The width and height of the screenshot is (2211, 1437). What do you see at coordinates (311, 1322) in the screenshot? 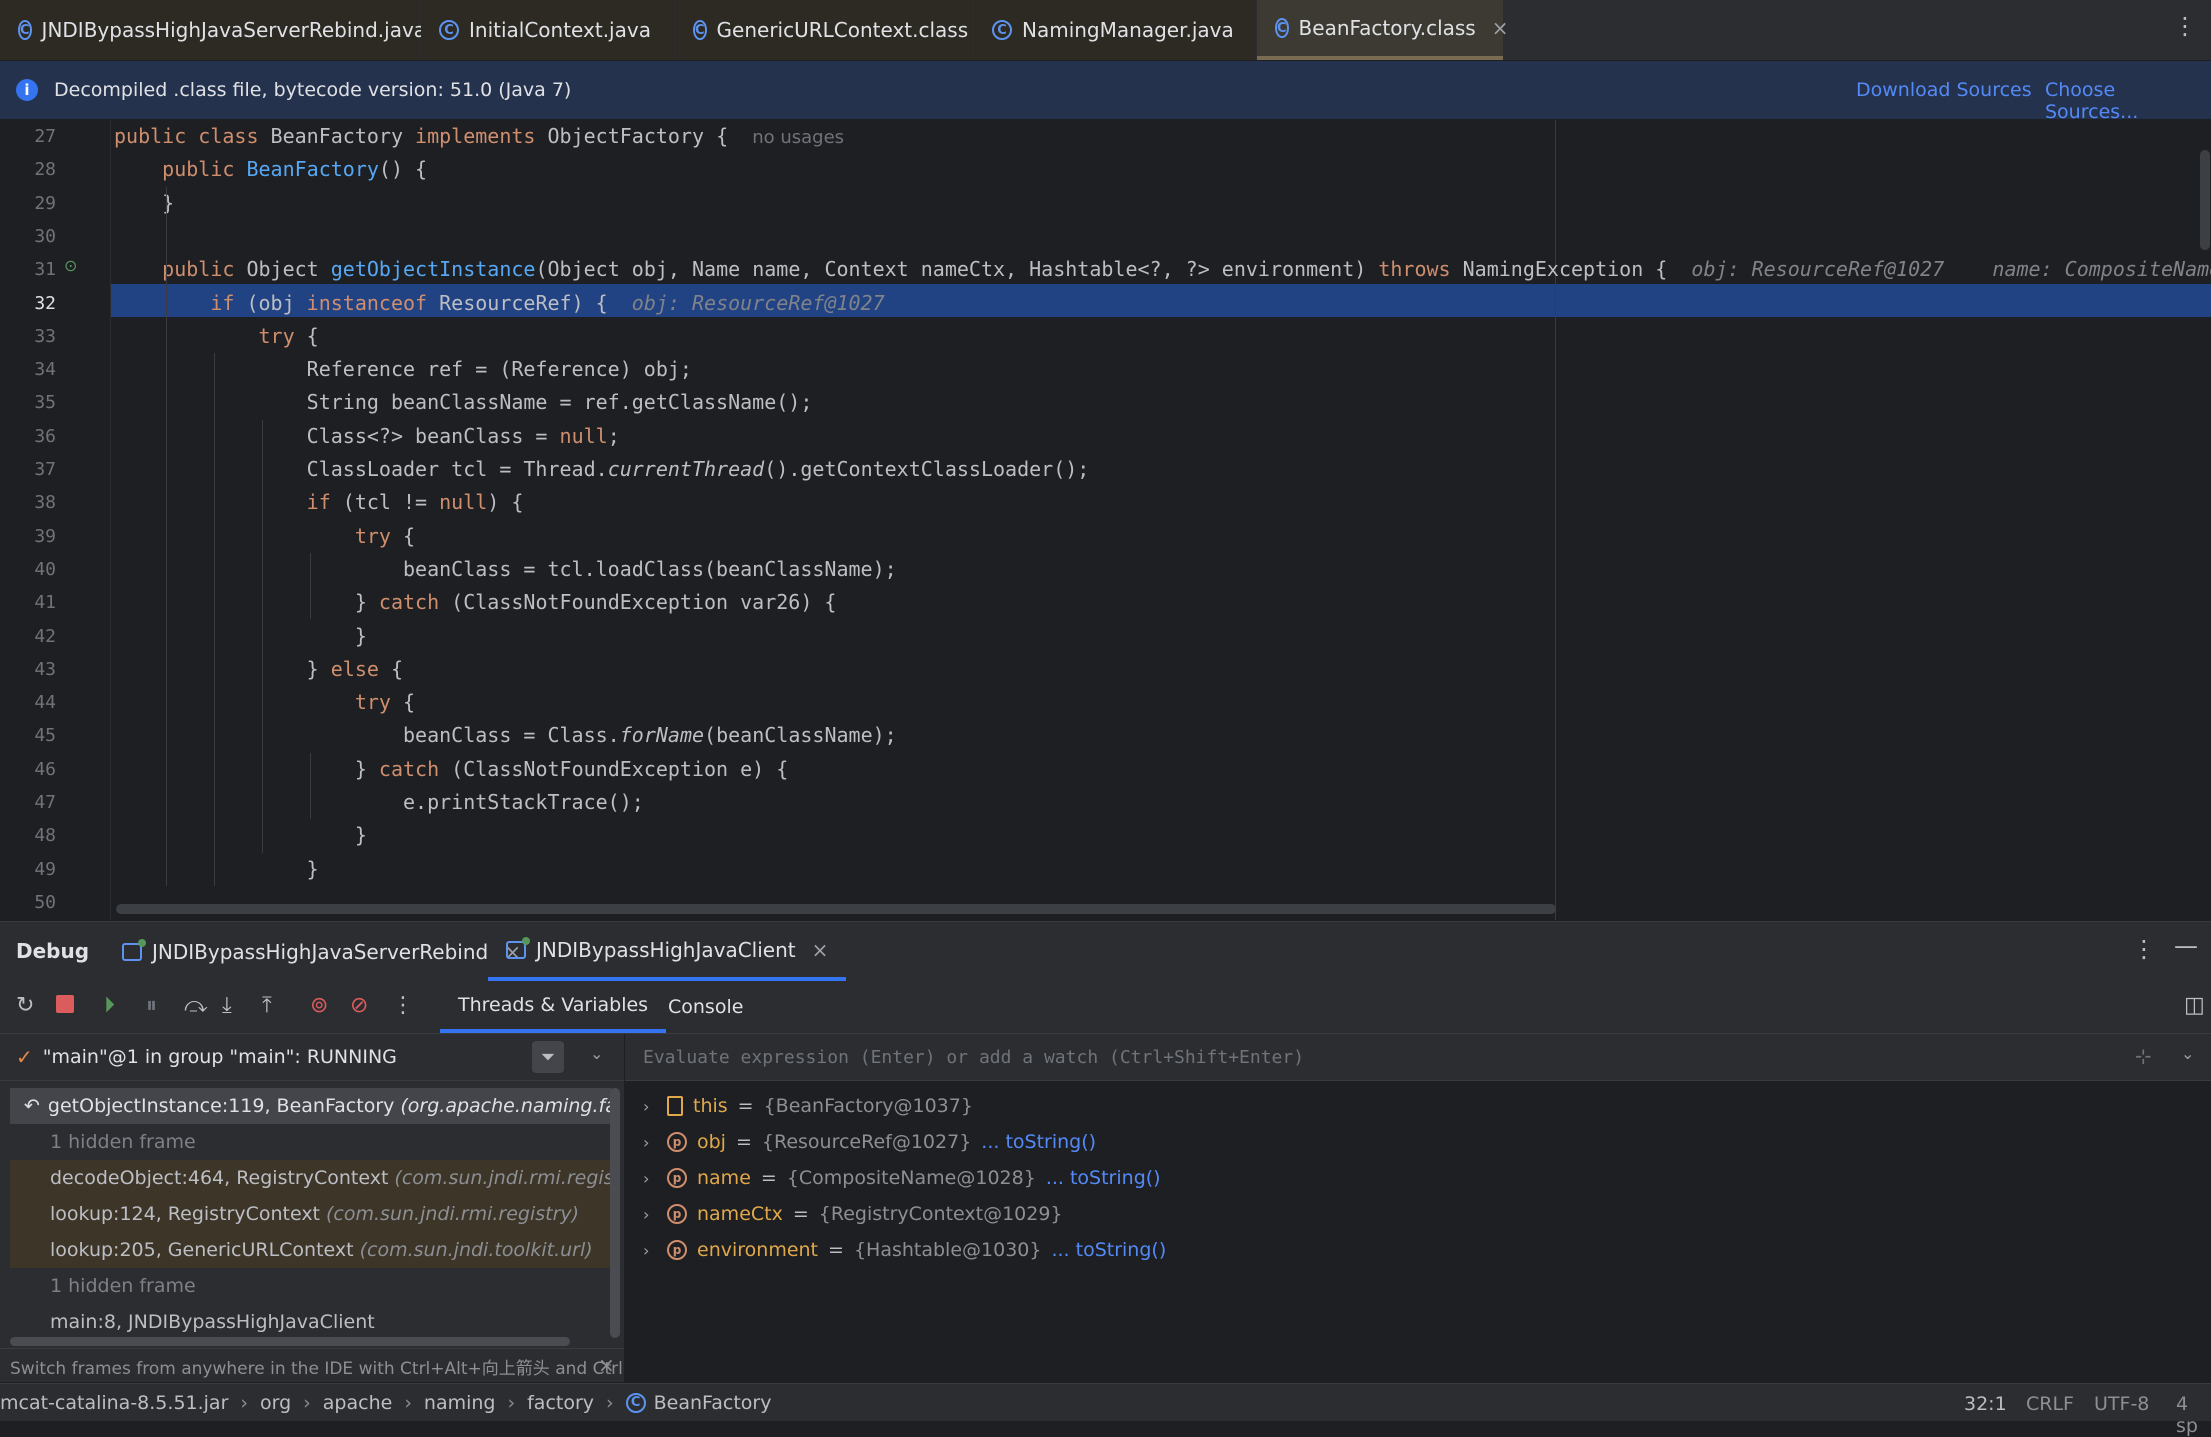
I see `stack-frame: main:8, JNDIBypassHighJavaClient` at bounding box center [311, 1322].